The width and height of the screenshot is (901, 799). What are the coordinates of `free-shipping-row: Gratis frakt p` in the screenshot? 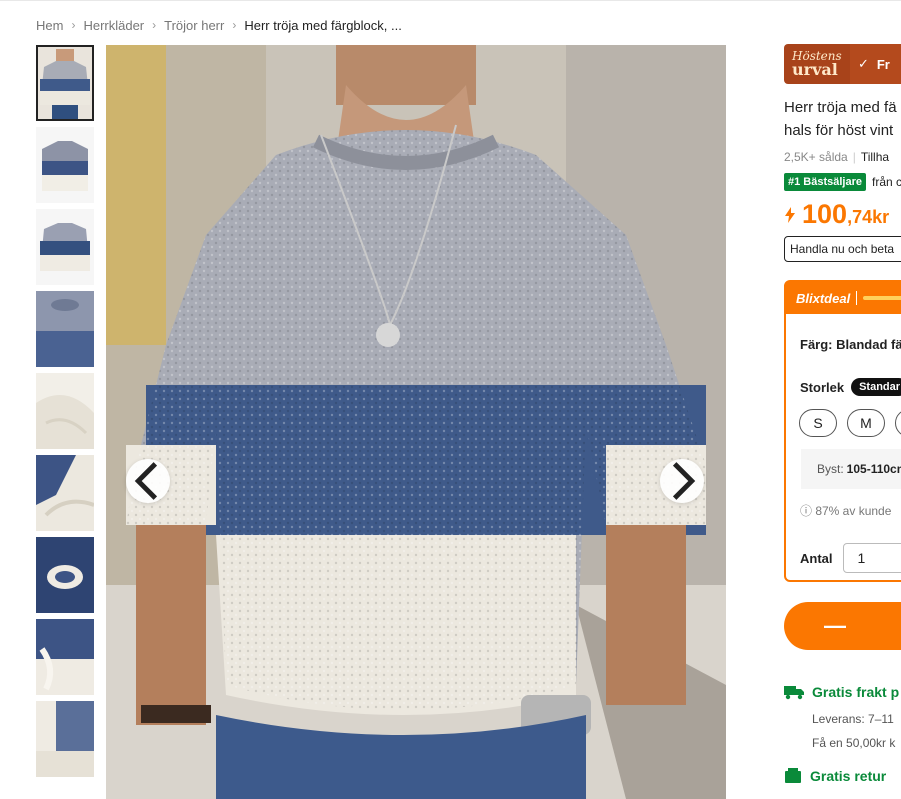 It's located at (842, 692).